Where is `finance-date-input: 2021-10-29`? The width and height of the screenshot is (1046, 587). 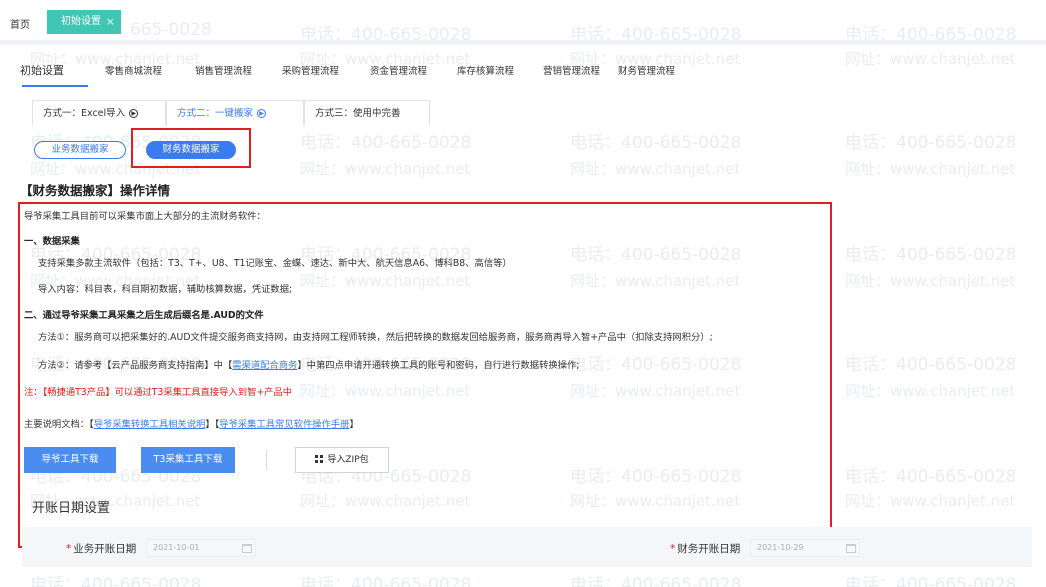
finance-date-input: 2021-10-29 is located at coordinates (805, 548).